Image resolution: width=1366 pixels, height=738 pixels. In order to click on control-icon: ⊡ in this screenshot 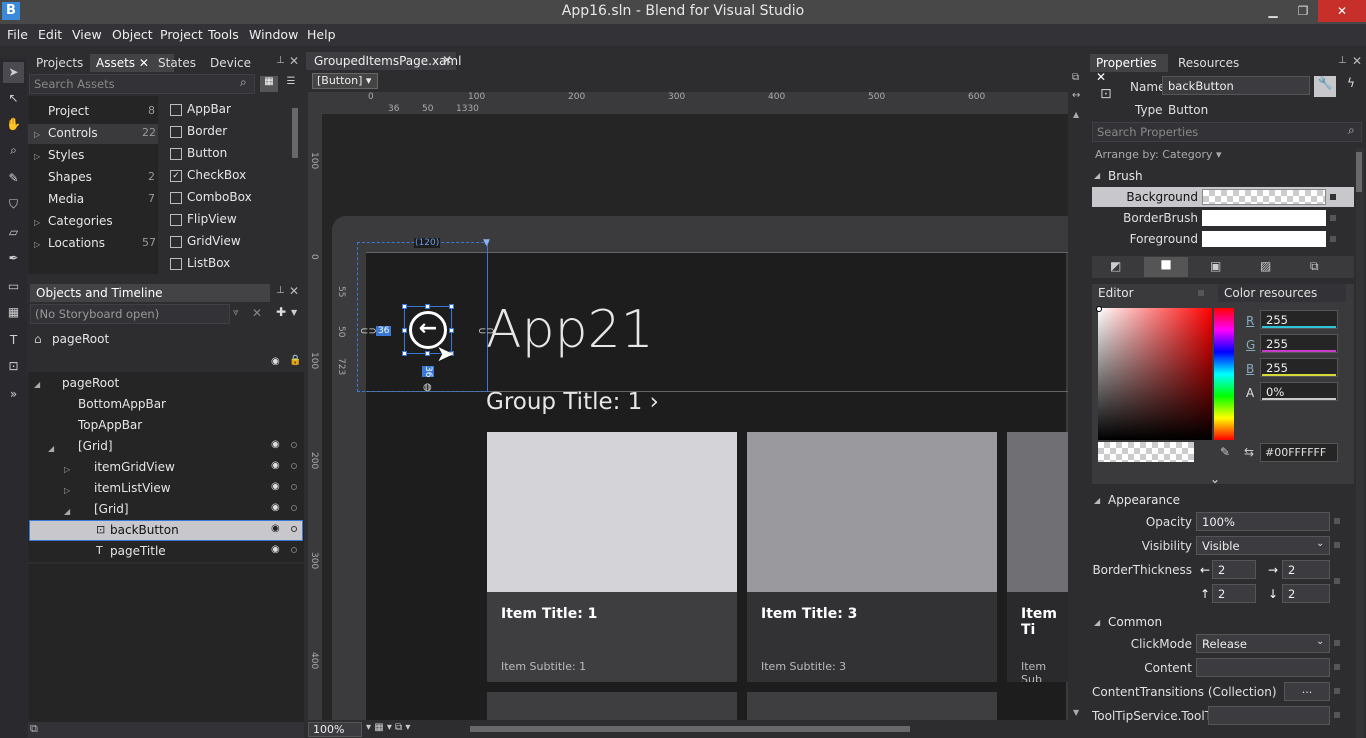, I will do `click(13, 366)`.